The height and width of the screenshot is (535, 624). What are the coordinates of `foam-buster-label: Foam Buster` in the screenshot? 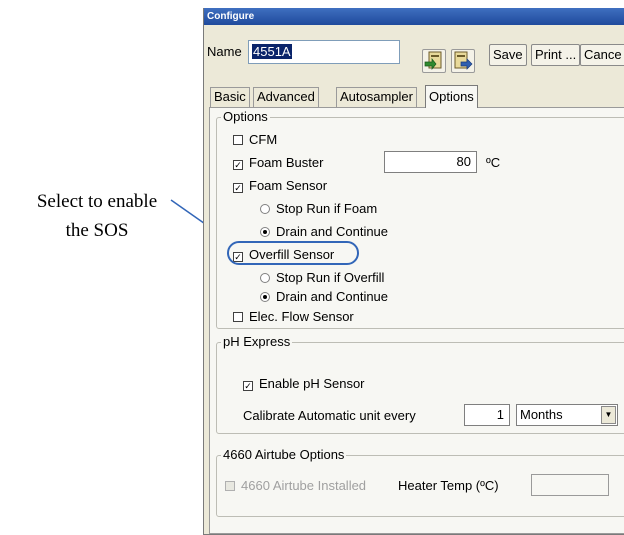 It's located at (286, 162).